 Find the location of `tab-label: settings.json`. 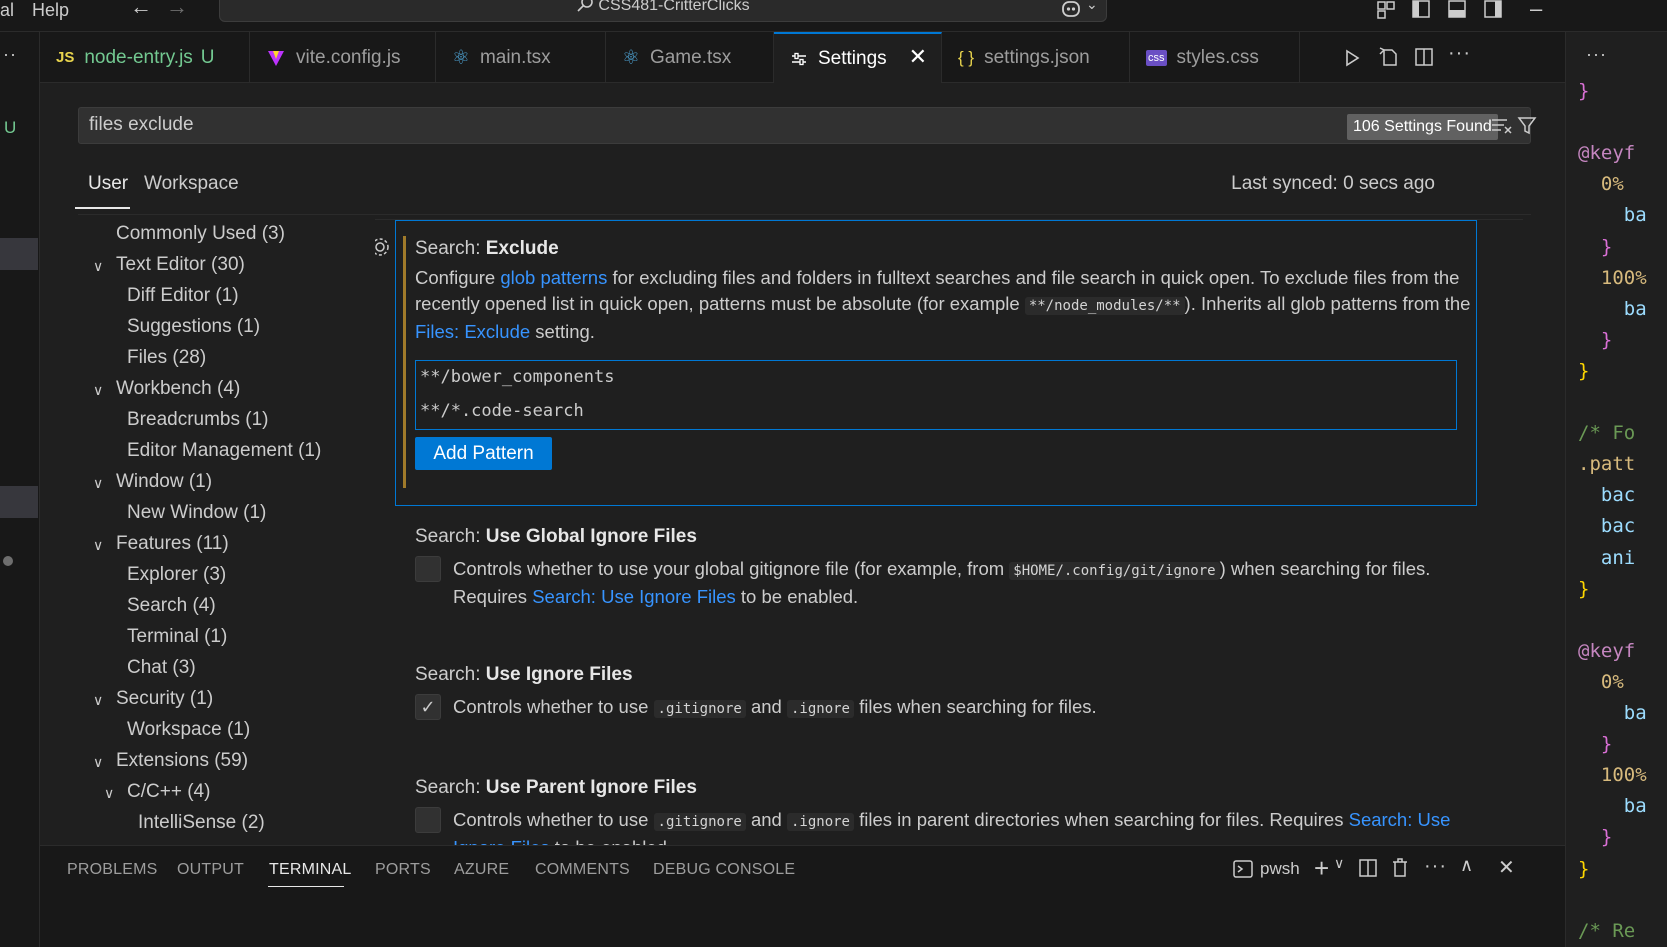

tab-label: settings.json is located at coordinates (1037, 57).